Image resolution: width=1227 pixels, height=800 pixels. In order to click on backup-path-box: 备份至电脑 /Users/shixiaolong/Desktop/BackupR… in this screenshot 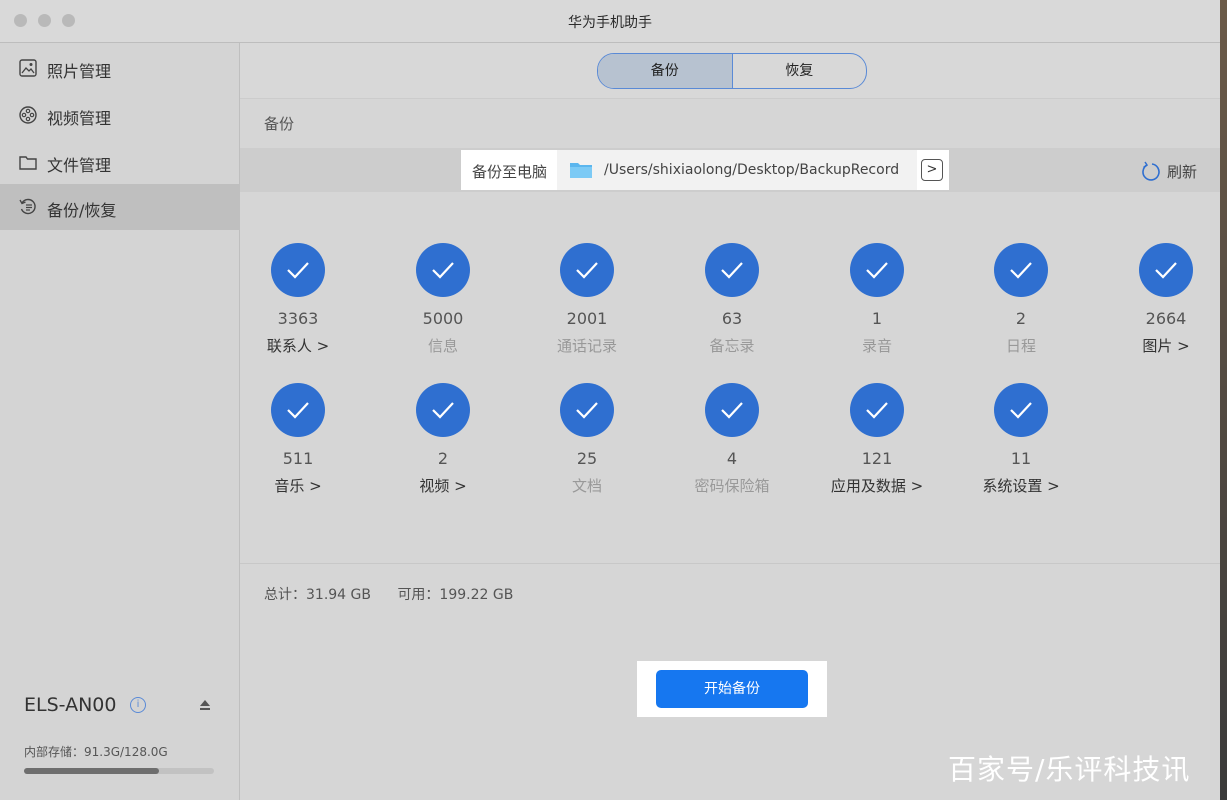, I will do `click(705, 170)`.